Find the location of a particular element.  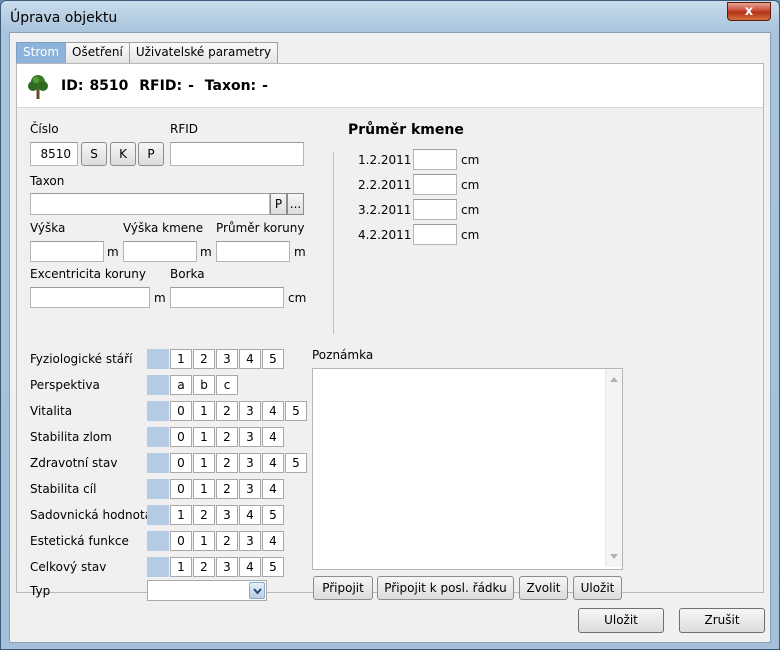

rfid-field-label: RFID is located at coordinates (184, 129).